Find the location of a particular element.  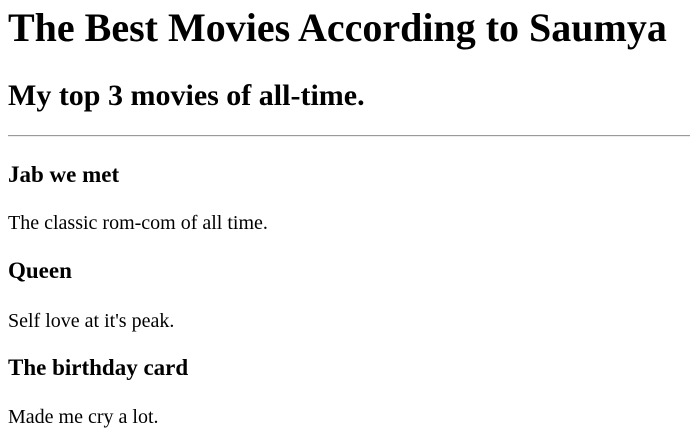

movie-description: Made me cry a lot. is located at coordinates (83, 417).